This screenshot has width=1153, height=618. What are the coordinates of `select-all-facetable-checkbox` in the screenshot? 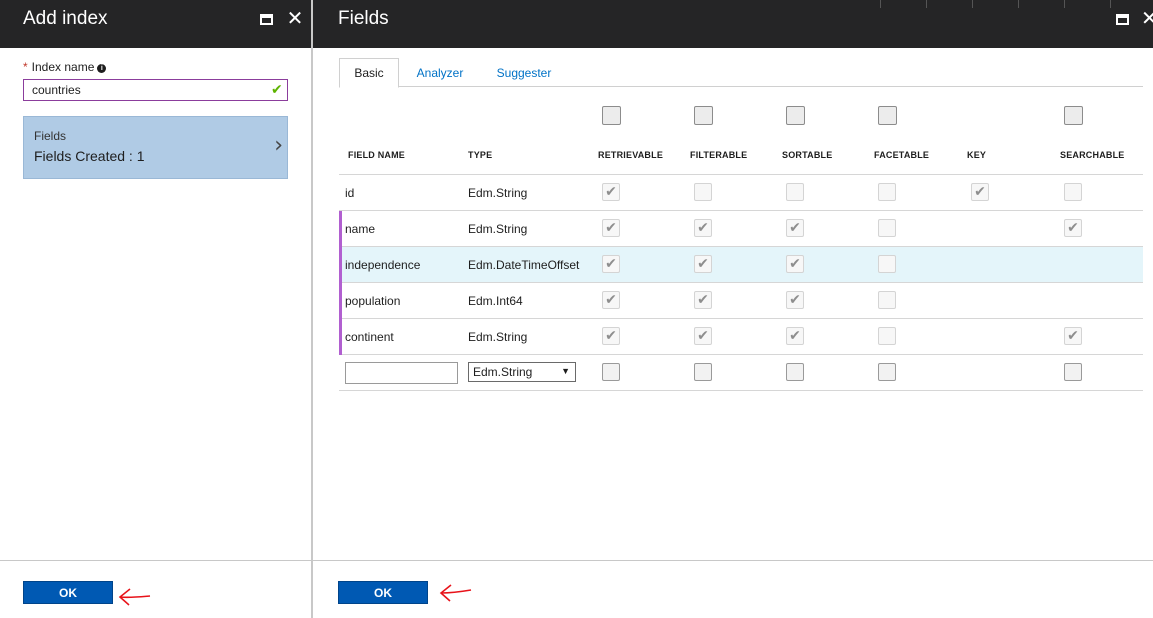 It's located at (887, 115).